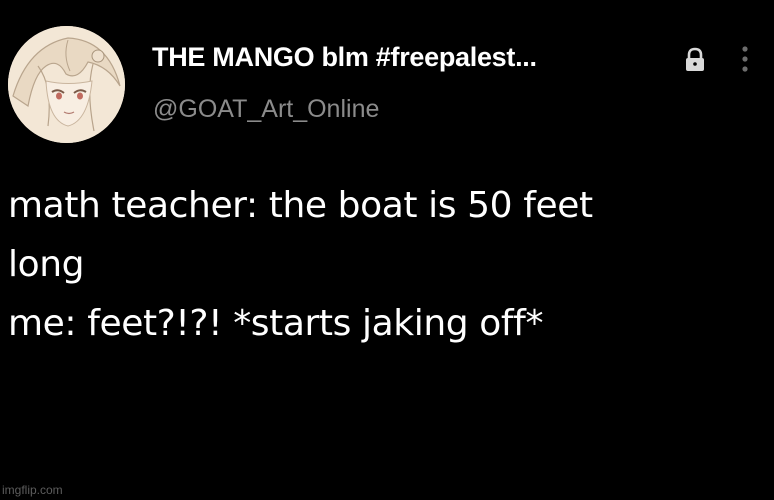 The height and width of the screenshot is (500, 774). What do you see at coordinates (695, 60) in the screenshot?
I see `lock-icon` at bounding box center [695, 60].